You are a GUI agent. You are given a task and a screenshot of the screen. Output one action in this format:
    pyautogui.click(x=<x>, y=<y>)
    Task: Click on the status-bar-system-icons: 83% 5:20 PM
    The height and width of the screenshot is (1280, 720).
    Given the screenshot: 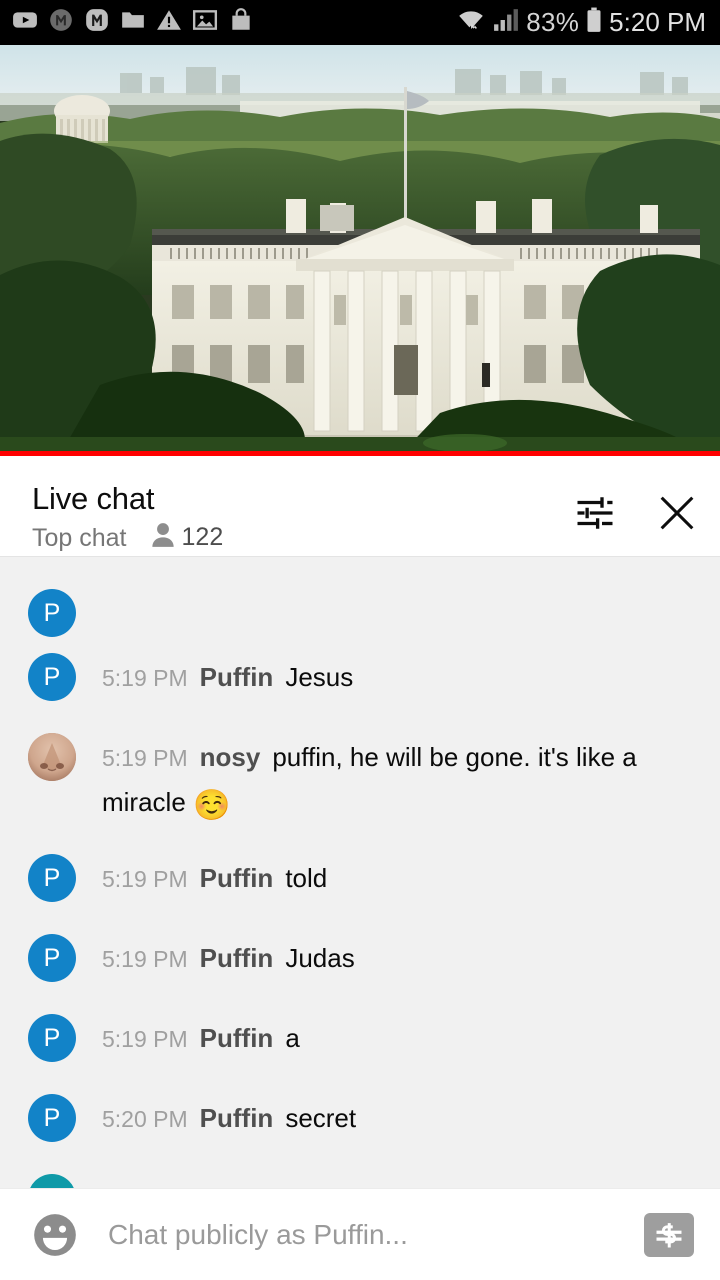 What is the action you would take?
    pyautogui.click(x=581, y=22)
    